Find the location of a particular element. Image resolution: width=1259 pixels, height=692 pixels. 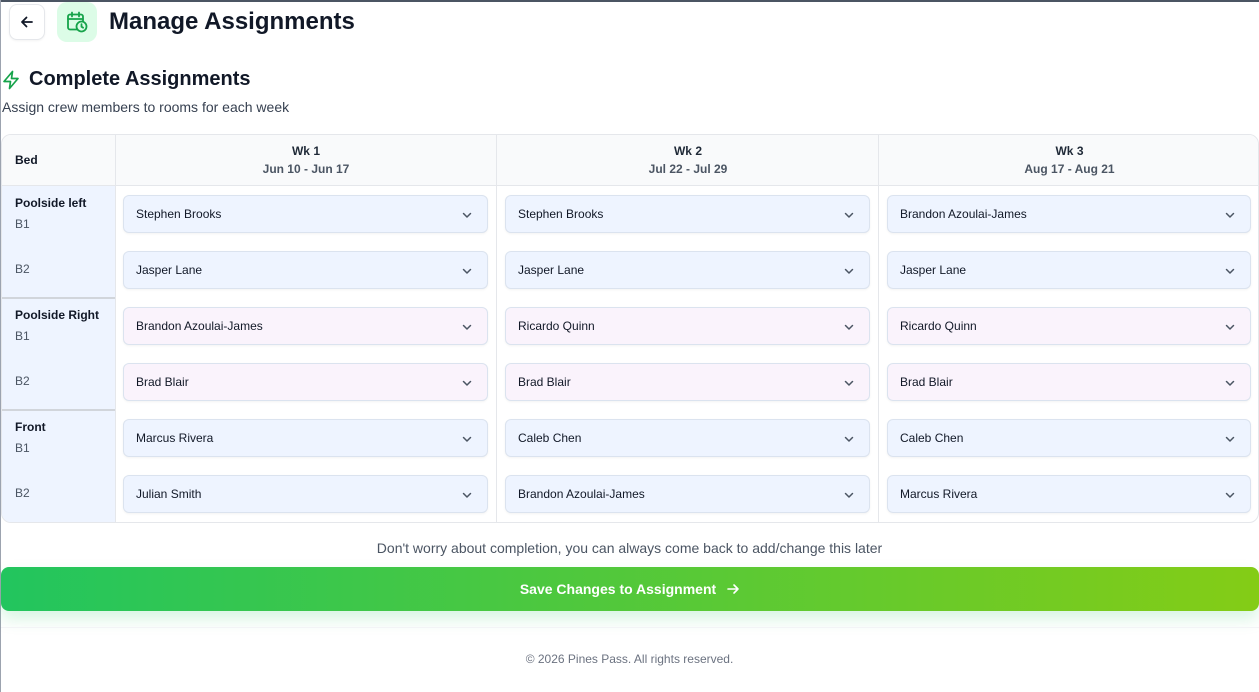

room-name: Front is located at coordinates (30, 427).